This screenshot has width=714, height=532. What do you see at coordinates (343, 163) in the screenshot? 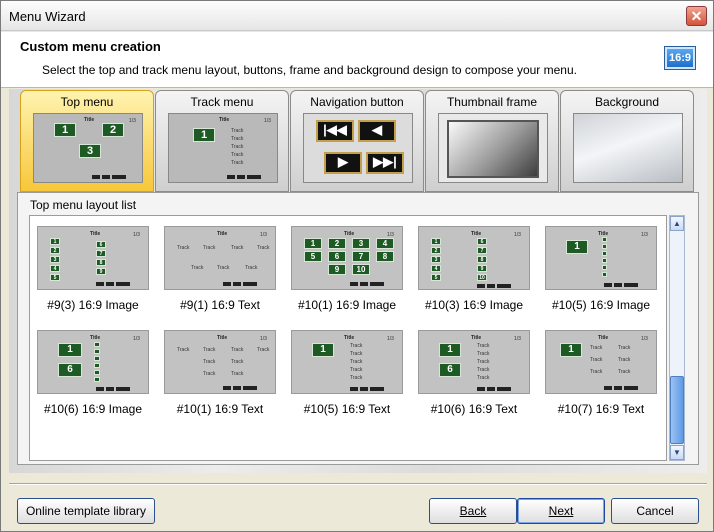
I see `next-icon: ▶` at bounding box center [343, 163].